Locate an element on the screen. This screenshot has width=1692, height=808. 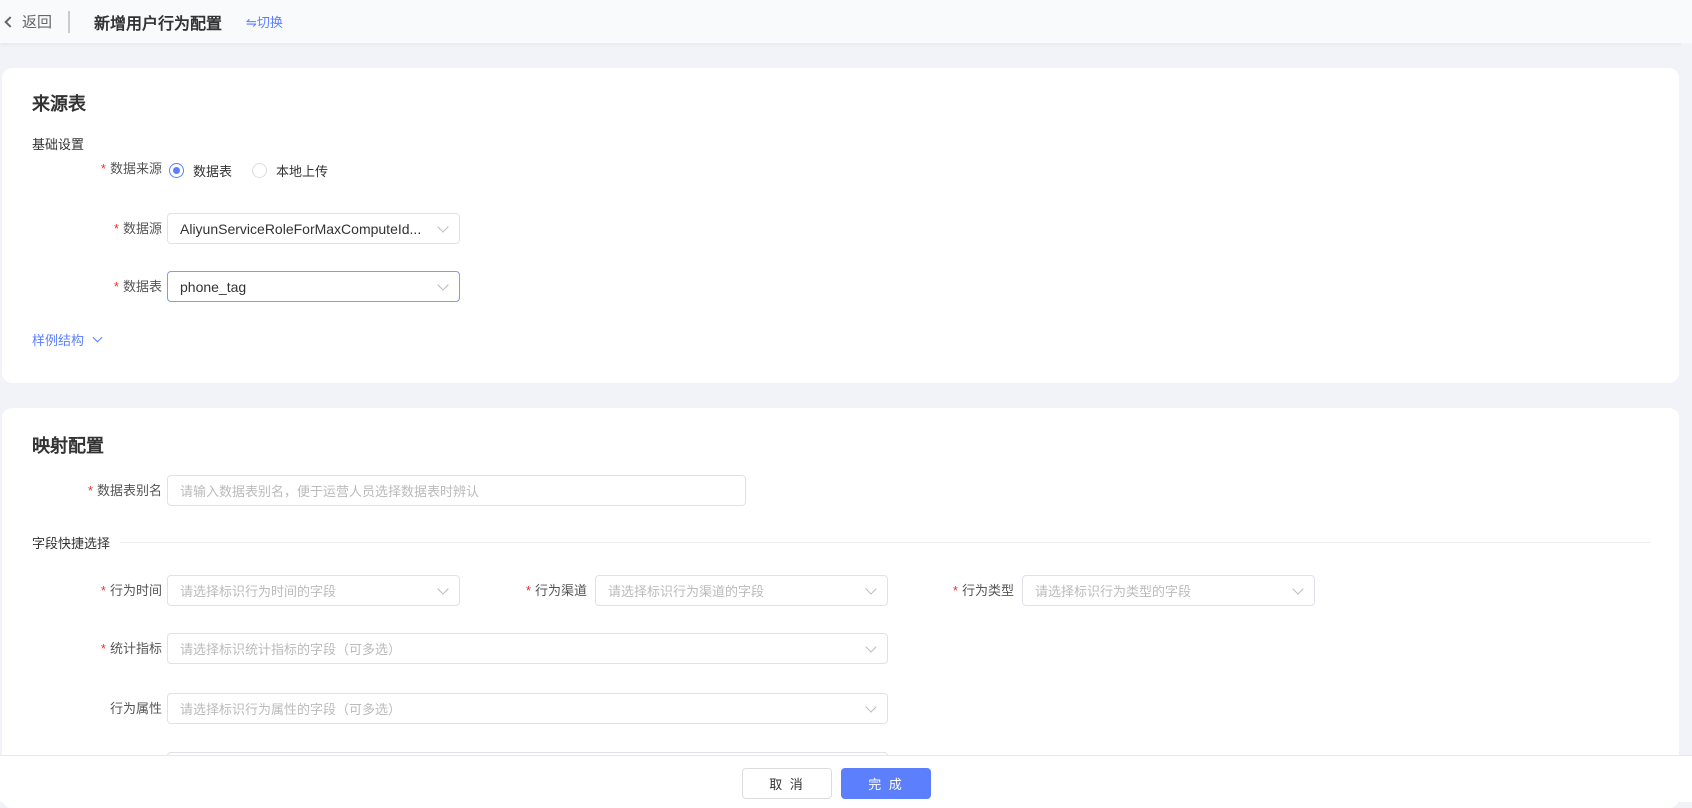
basic-settings-label: 基础设置 is located at coordinates (58, 144).